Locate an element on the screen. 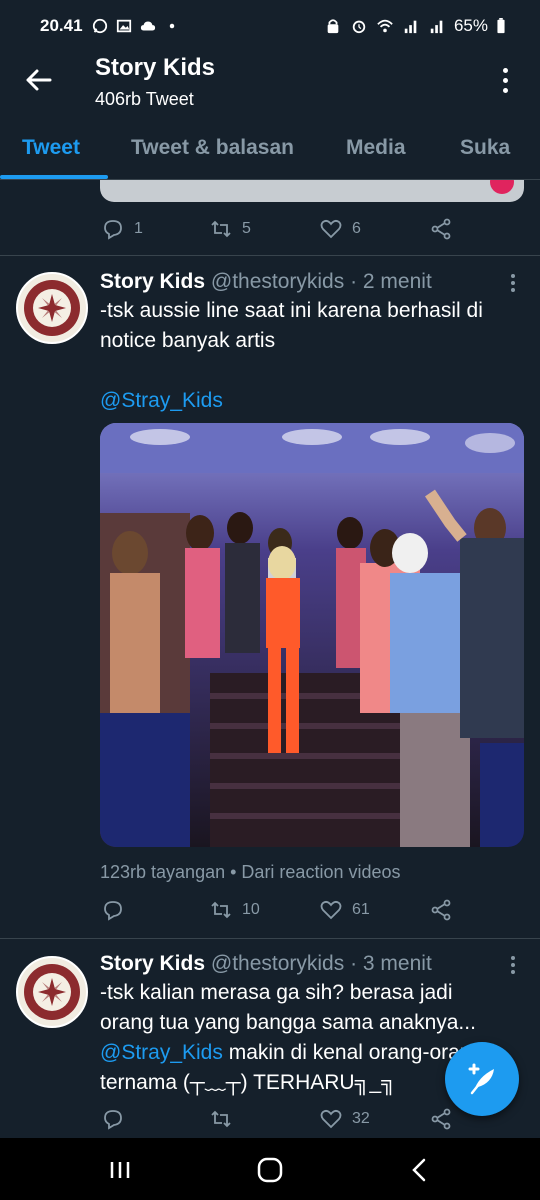 The height and width of the screenshot is (1200, 540). tweet-text-line: notice banyak artis is located at coordinates (188, 340).